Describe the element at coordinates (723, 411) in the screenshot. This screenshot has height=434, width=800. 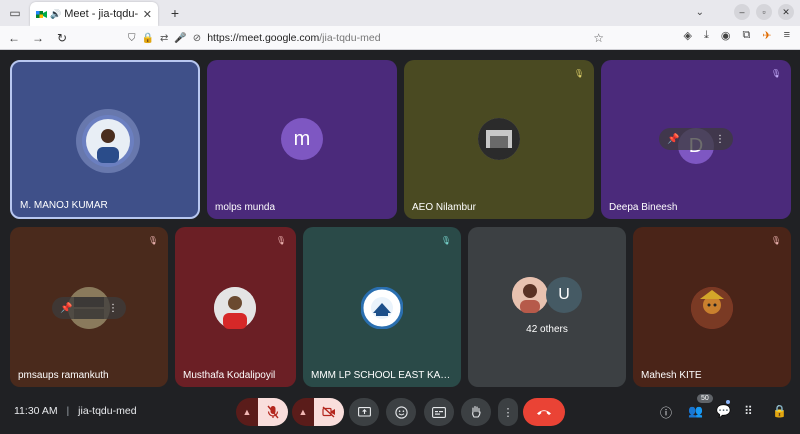
I see `chat-icon: 💬` at that location.